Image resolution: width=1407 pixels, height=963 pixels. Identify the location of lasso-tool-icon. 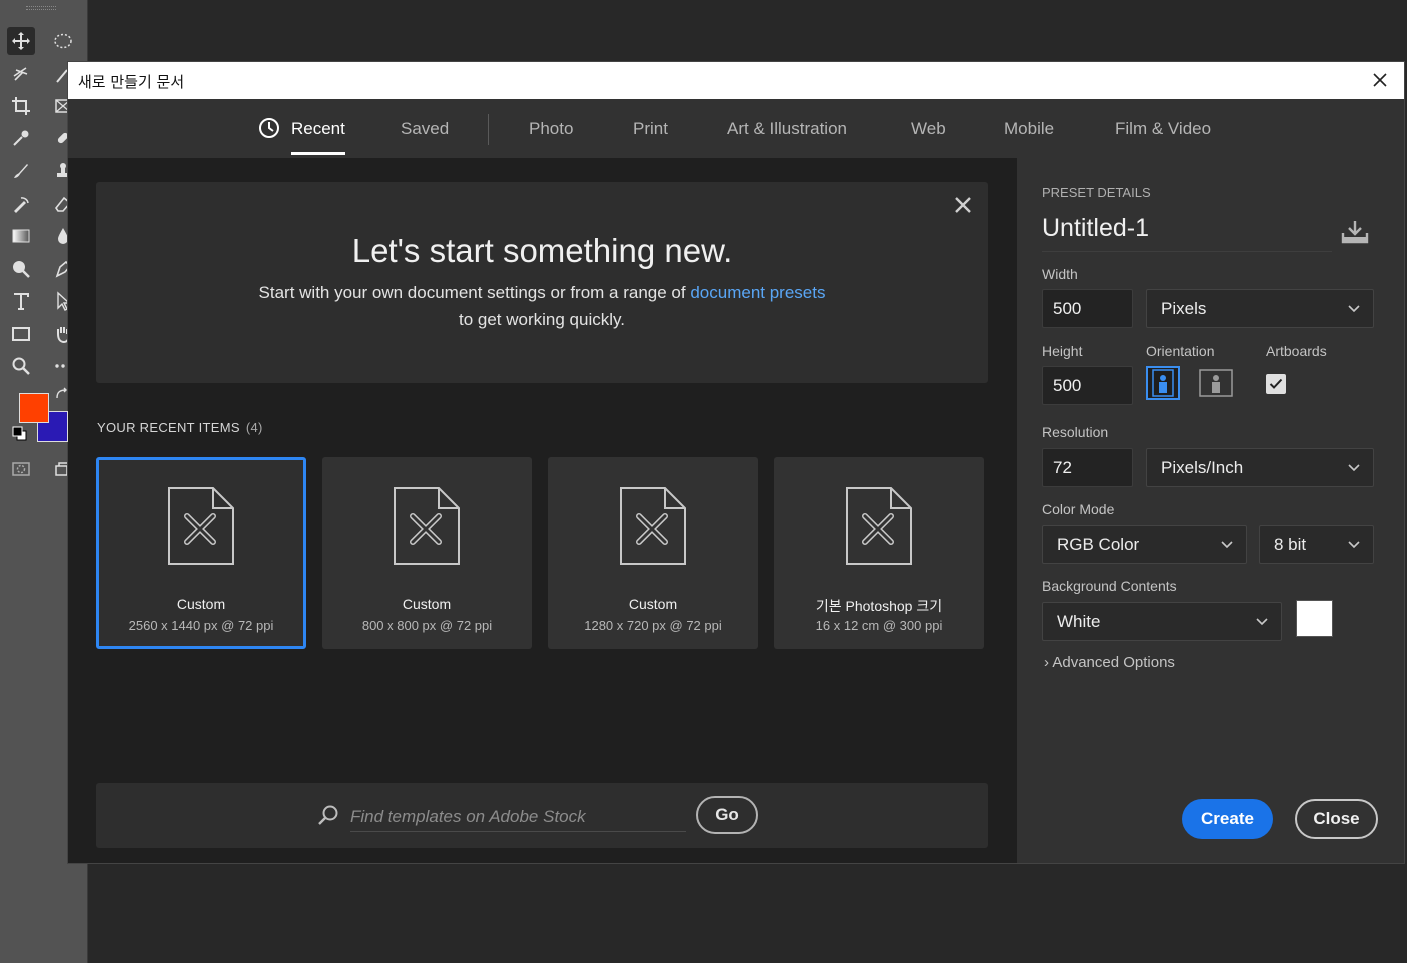
(21, 74).